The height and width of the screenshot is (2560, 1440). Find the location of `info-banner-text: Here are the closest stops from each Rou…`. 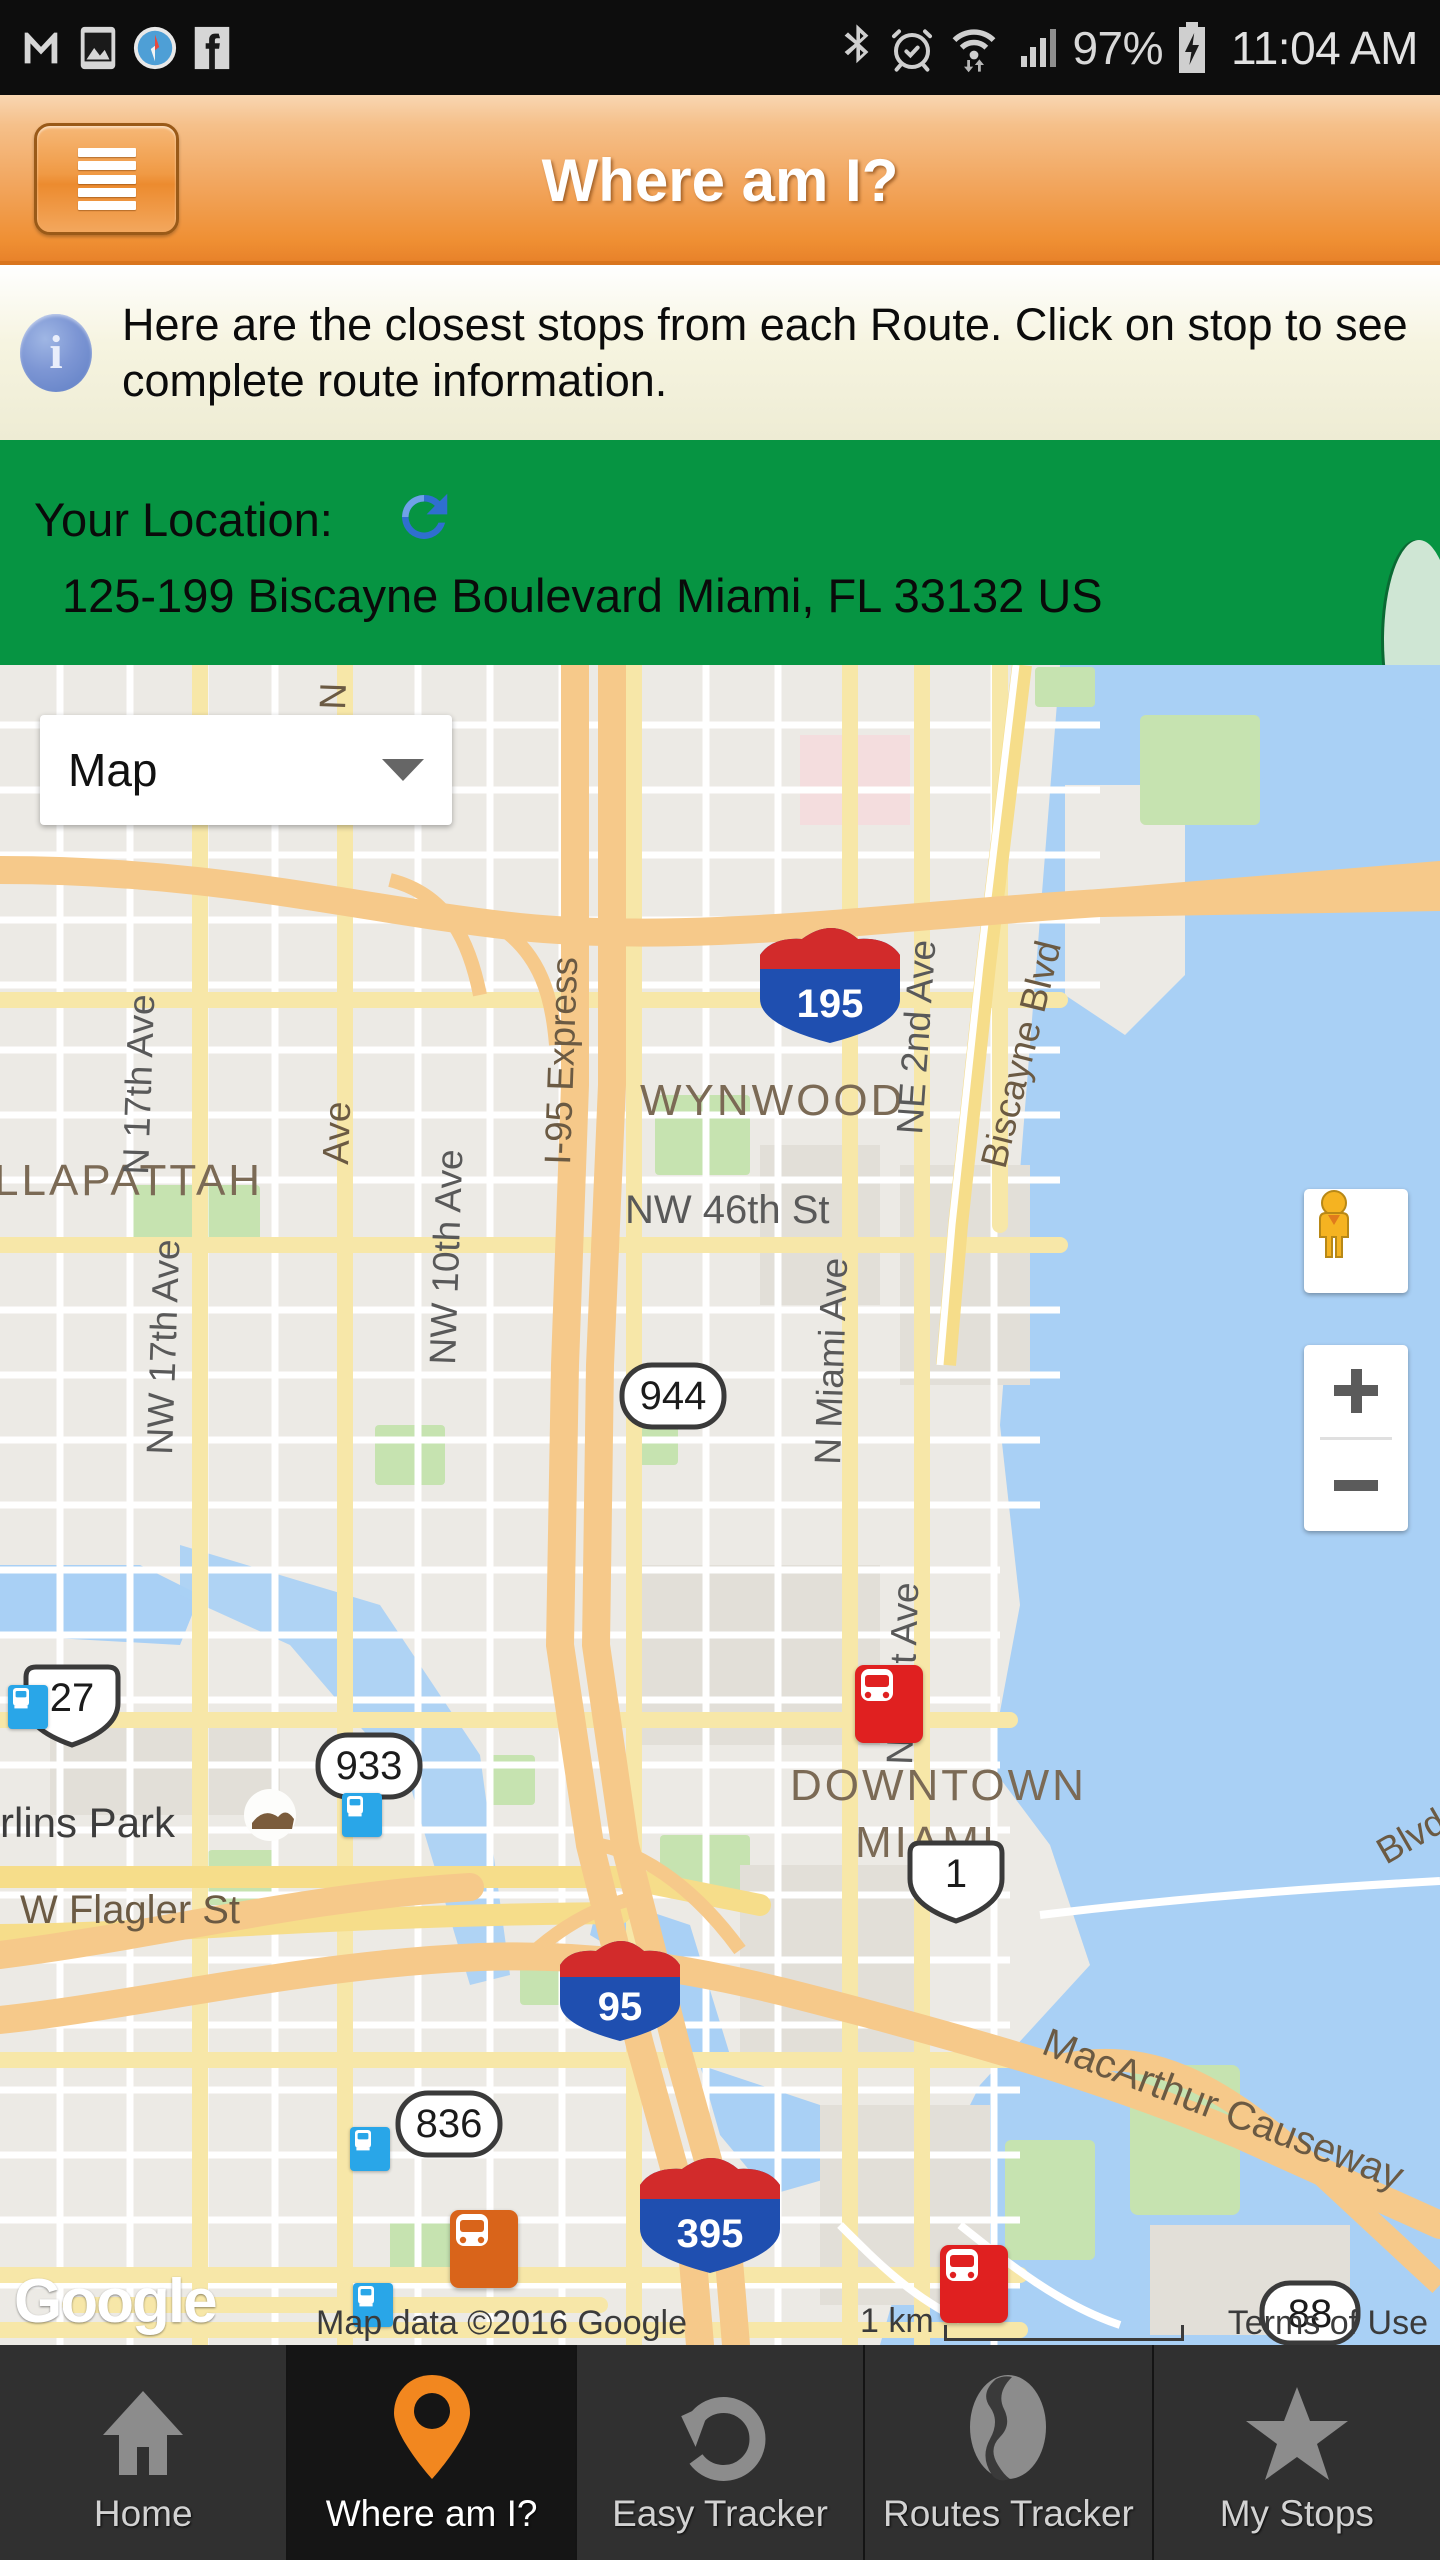

info-banner-text: Here are the closest stops from each Rou… is located at coordinates (765, 352).